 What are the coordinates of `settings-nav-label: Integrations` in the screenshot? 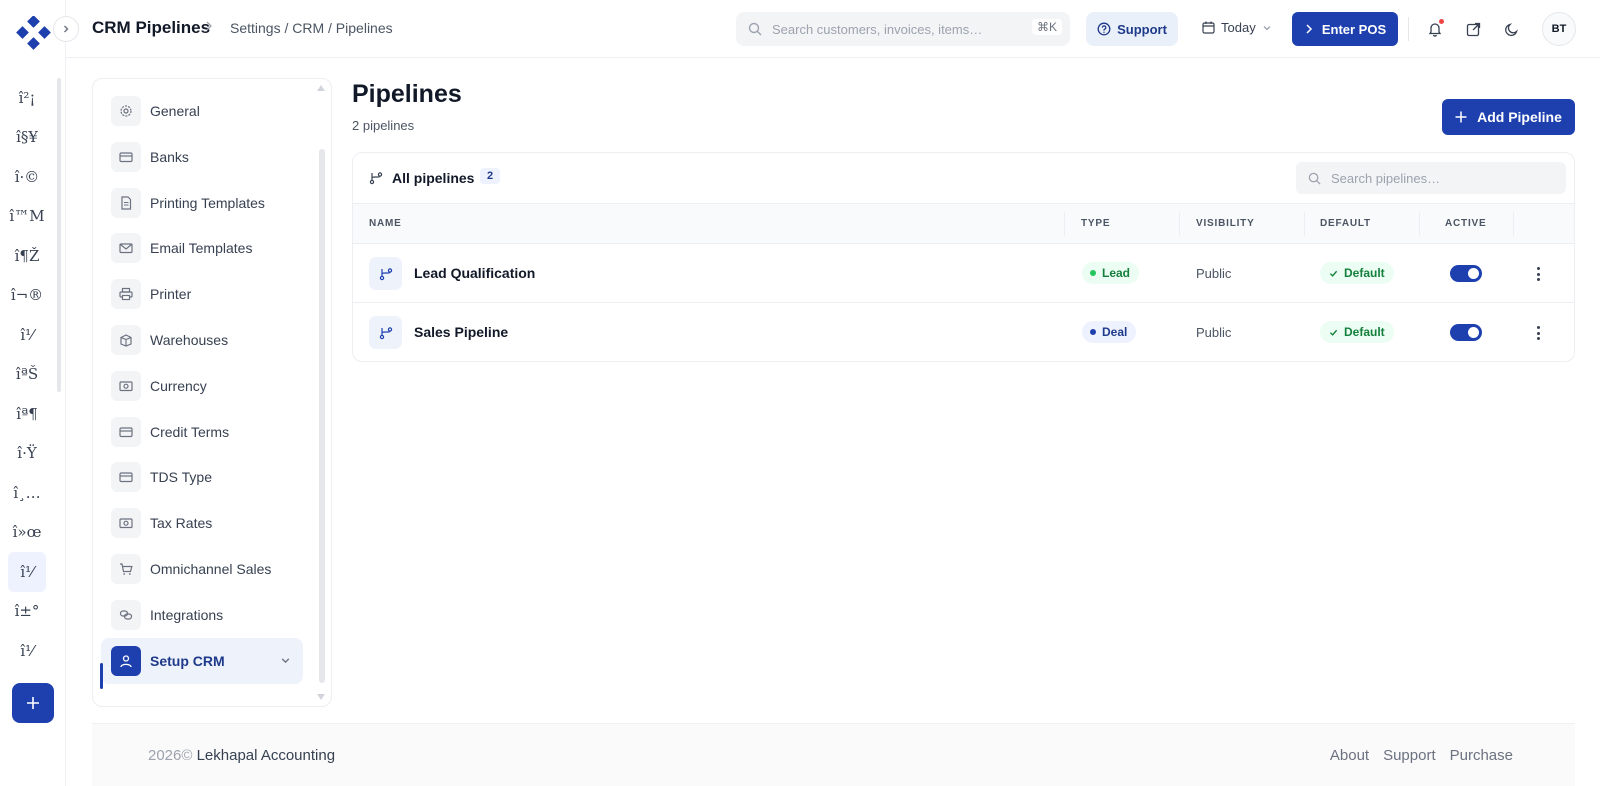 It's located at (187, 614).